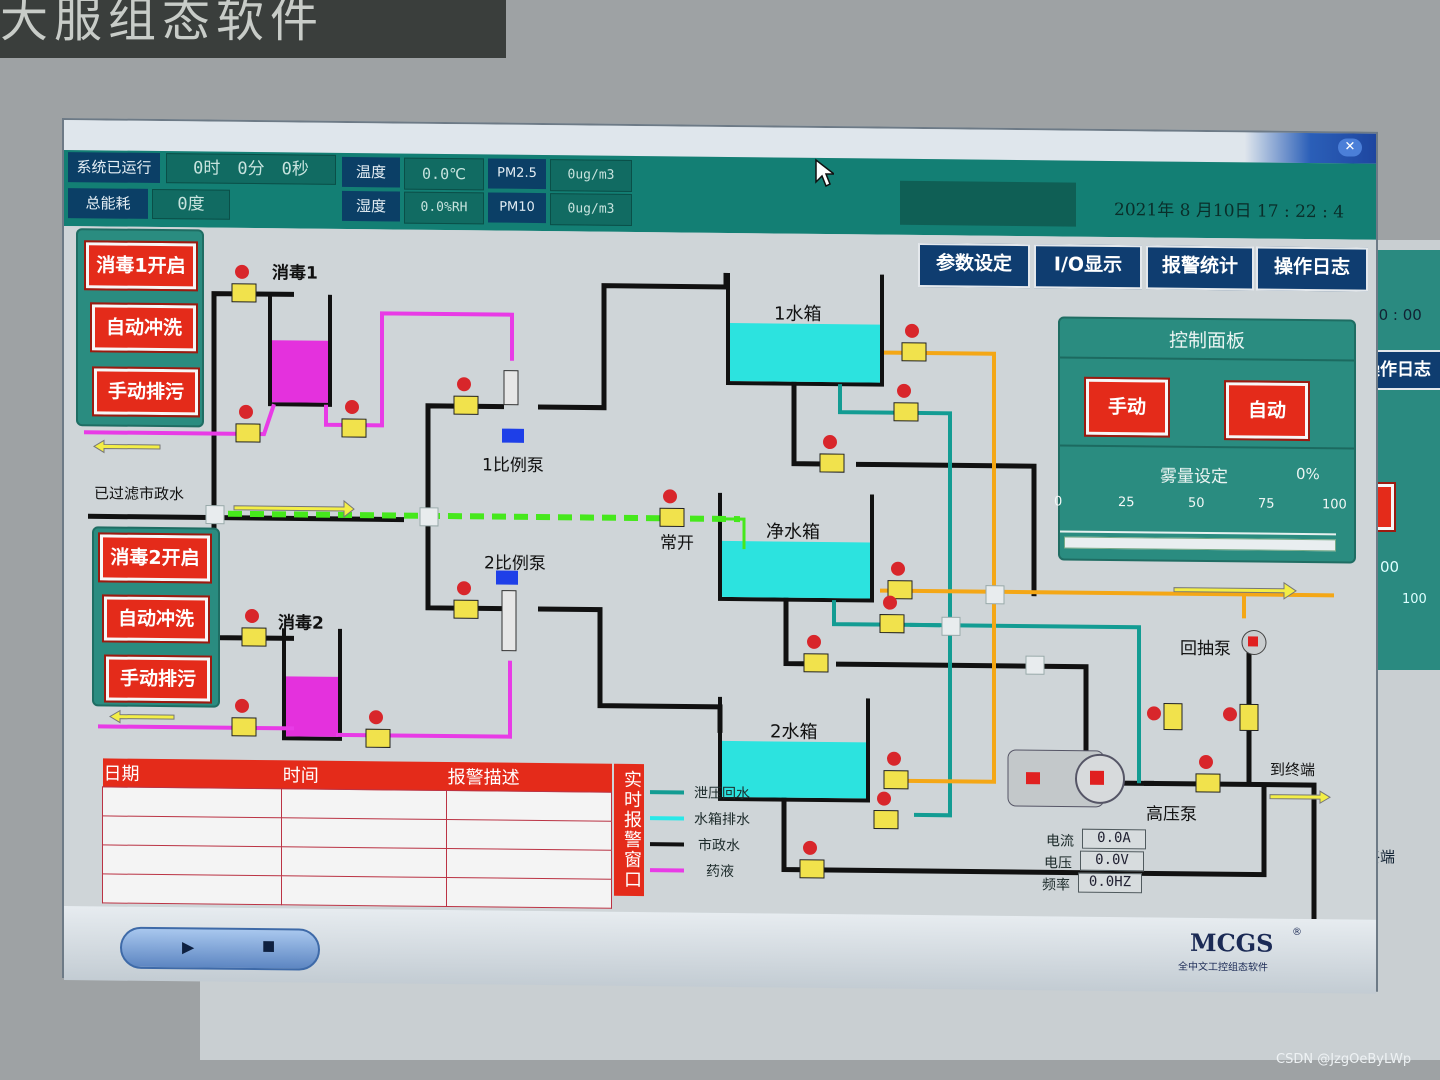  I want to click on pump1-body, so click(511, 388).